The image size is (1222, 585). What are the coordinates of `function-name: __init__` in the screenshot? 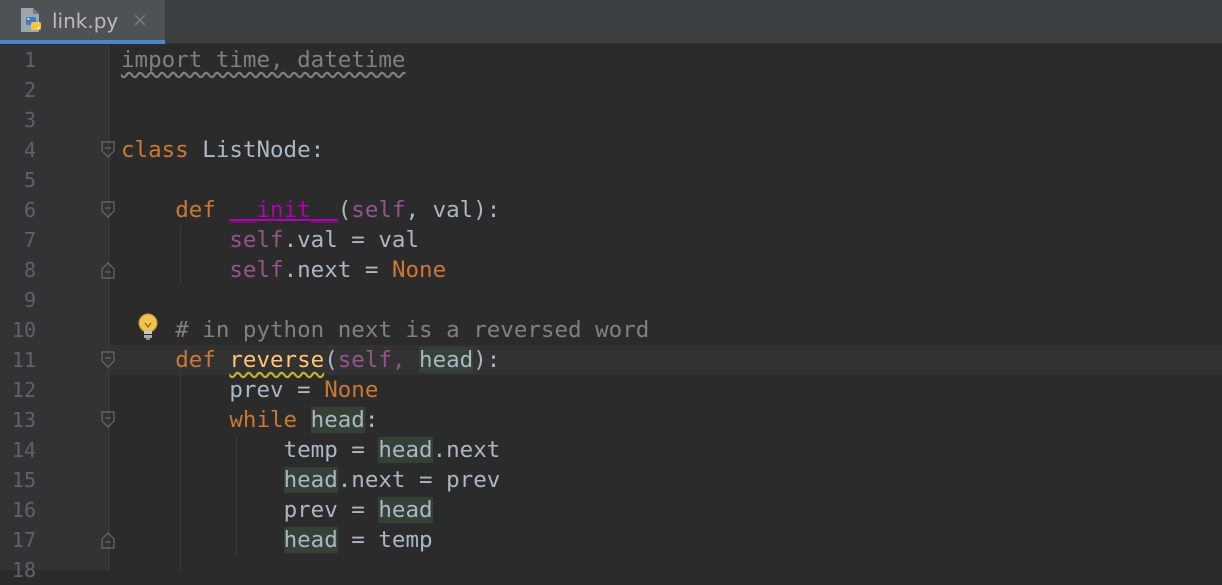 It's located at (283, 210).